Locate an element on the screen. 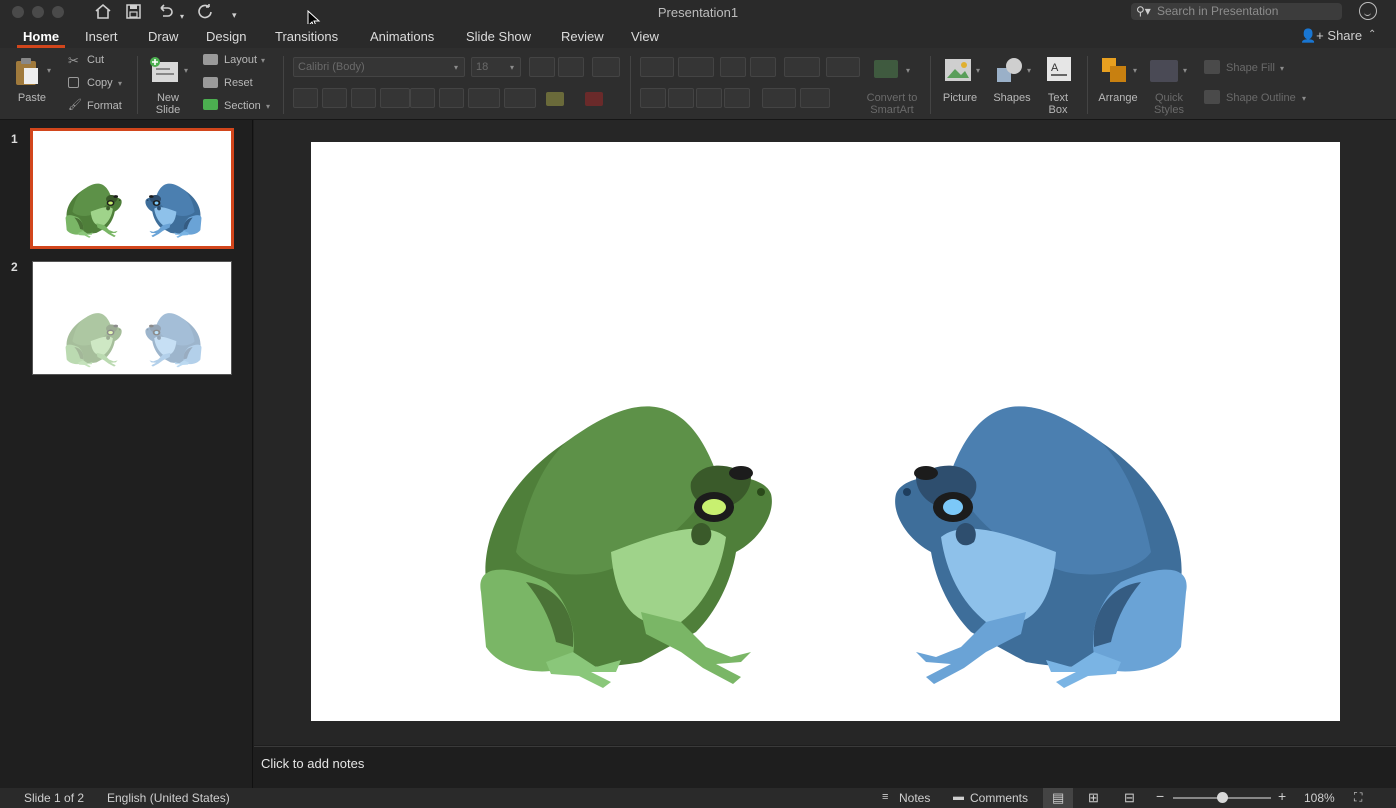 Image resolution: width=1396 pixels, height=808 pixels. picture-icon is located at coordinates (958, 70).